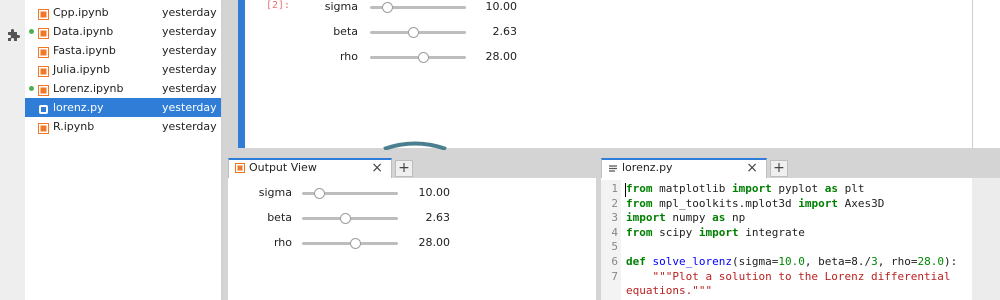 This screenshot has height=300, width=1000. Describe the element at coordinates (82, 69) in the screenshot. I see `file-name: Julia.ipynb` at that location.